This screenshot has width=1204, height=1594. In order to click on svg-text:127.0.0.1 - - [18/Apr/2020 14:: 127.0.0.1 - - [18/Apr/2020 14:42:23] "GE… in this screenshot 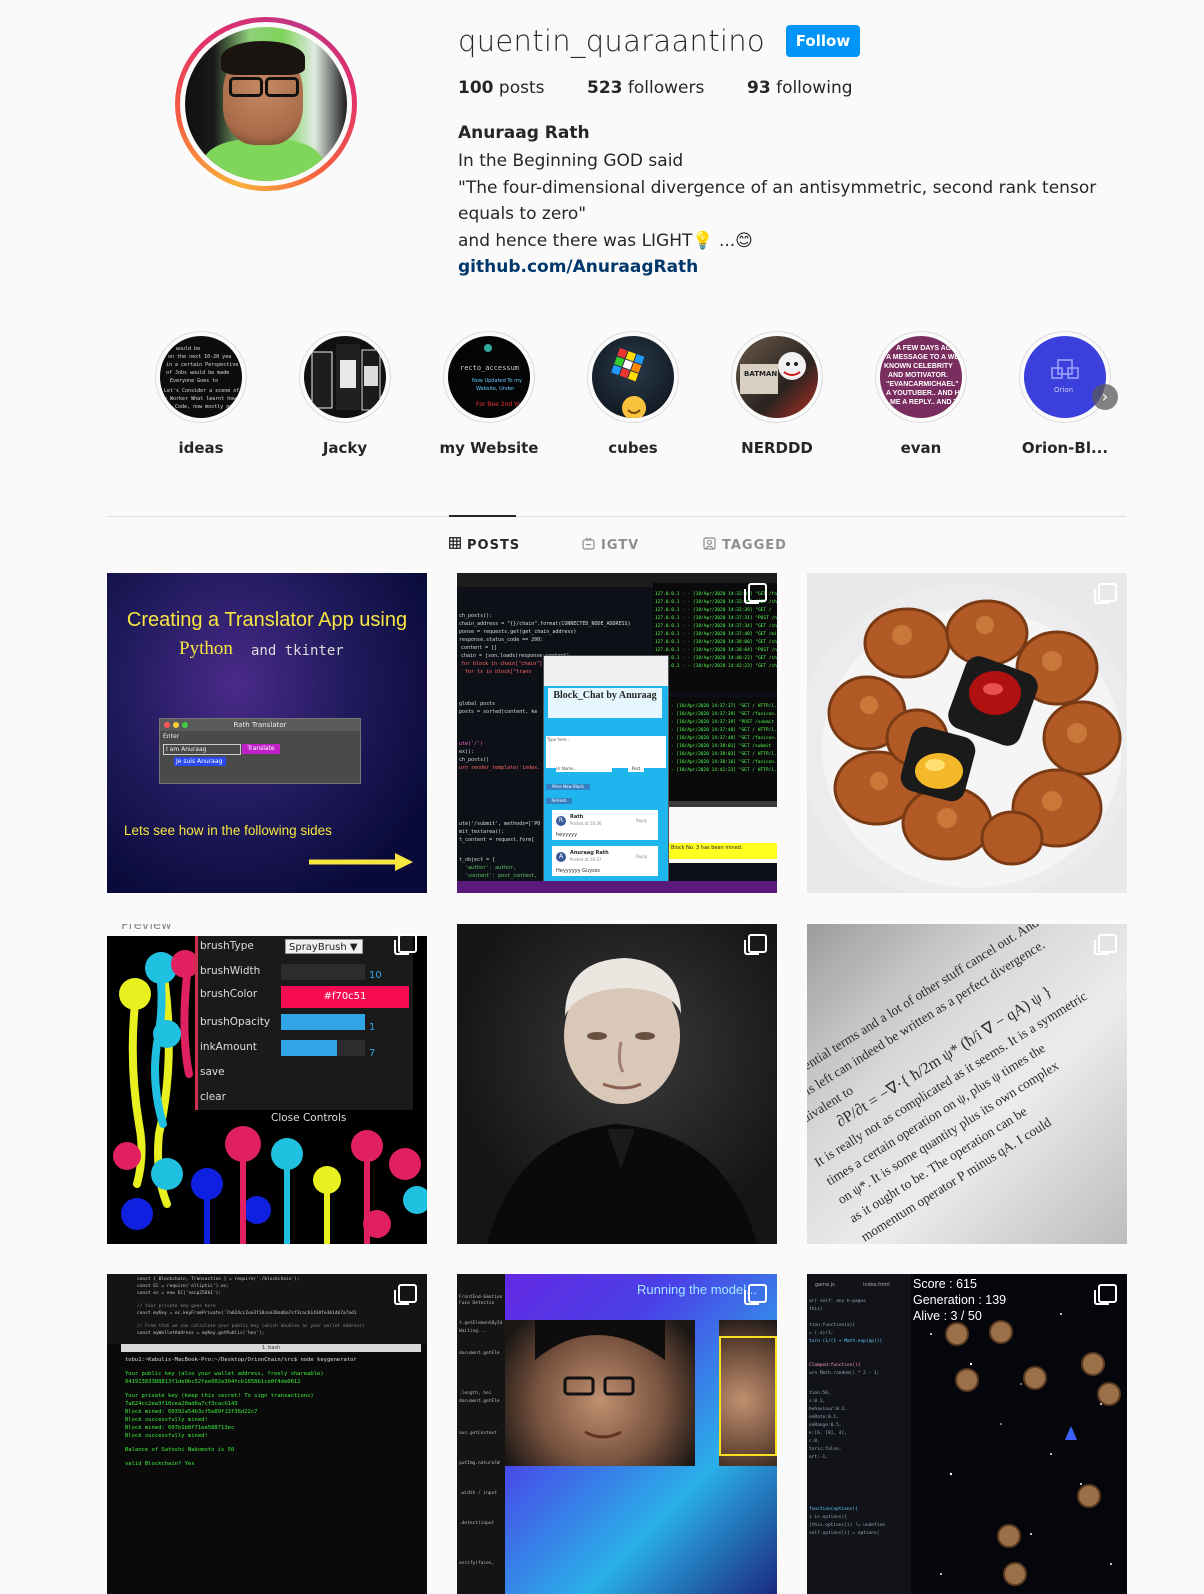, I will do `click(716, 666)`.